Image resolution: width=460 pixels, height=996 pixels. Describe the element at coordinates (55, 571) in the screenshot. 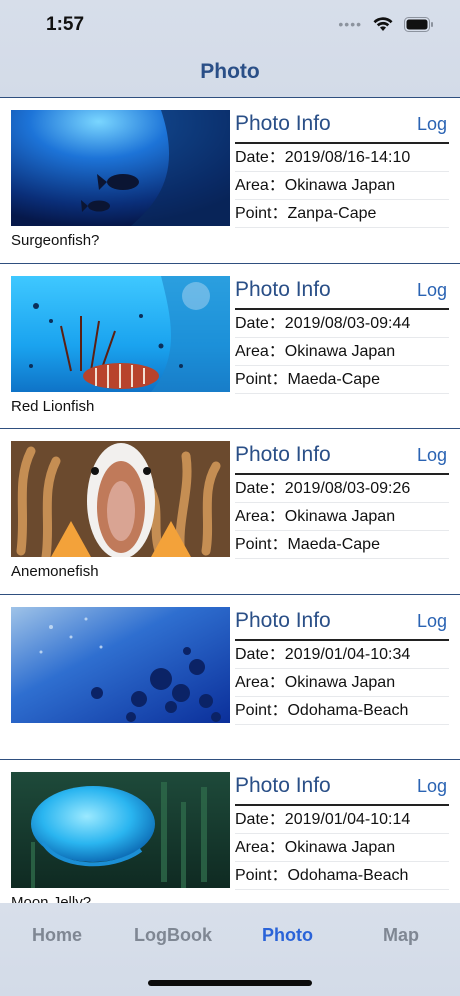

I see `photo-caption: Anemonefish` at that location.